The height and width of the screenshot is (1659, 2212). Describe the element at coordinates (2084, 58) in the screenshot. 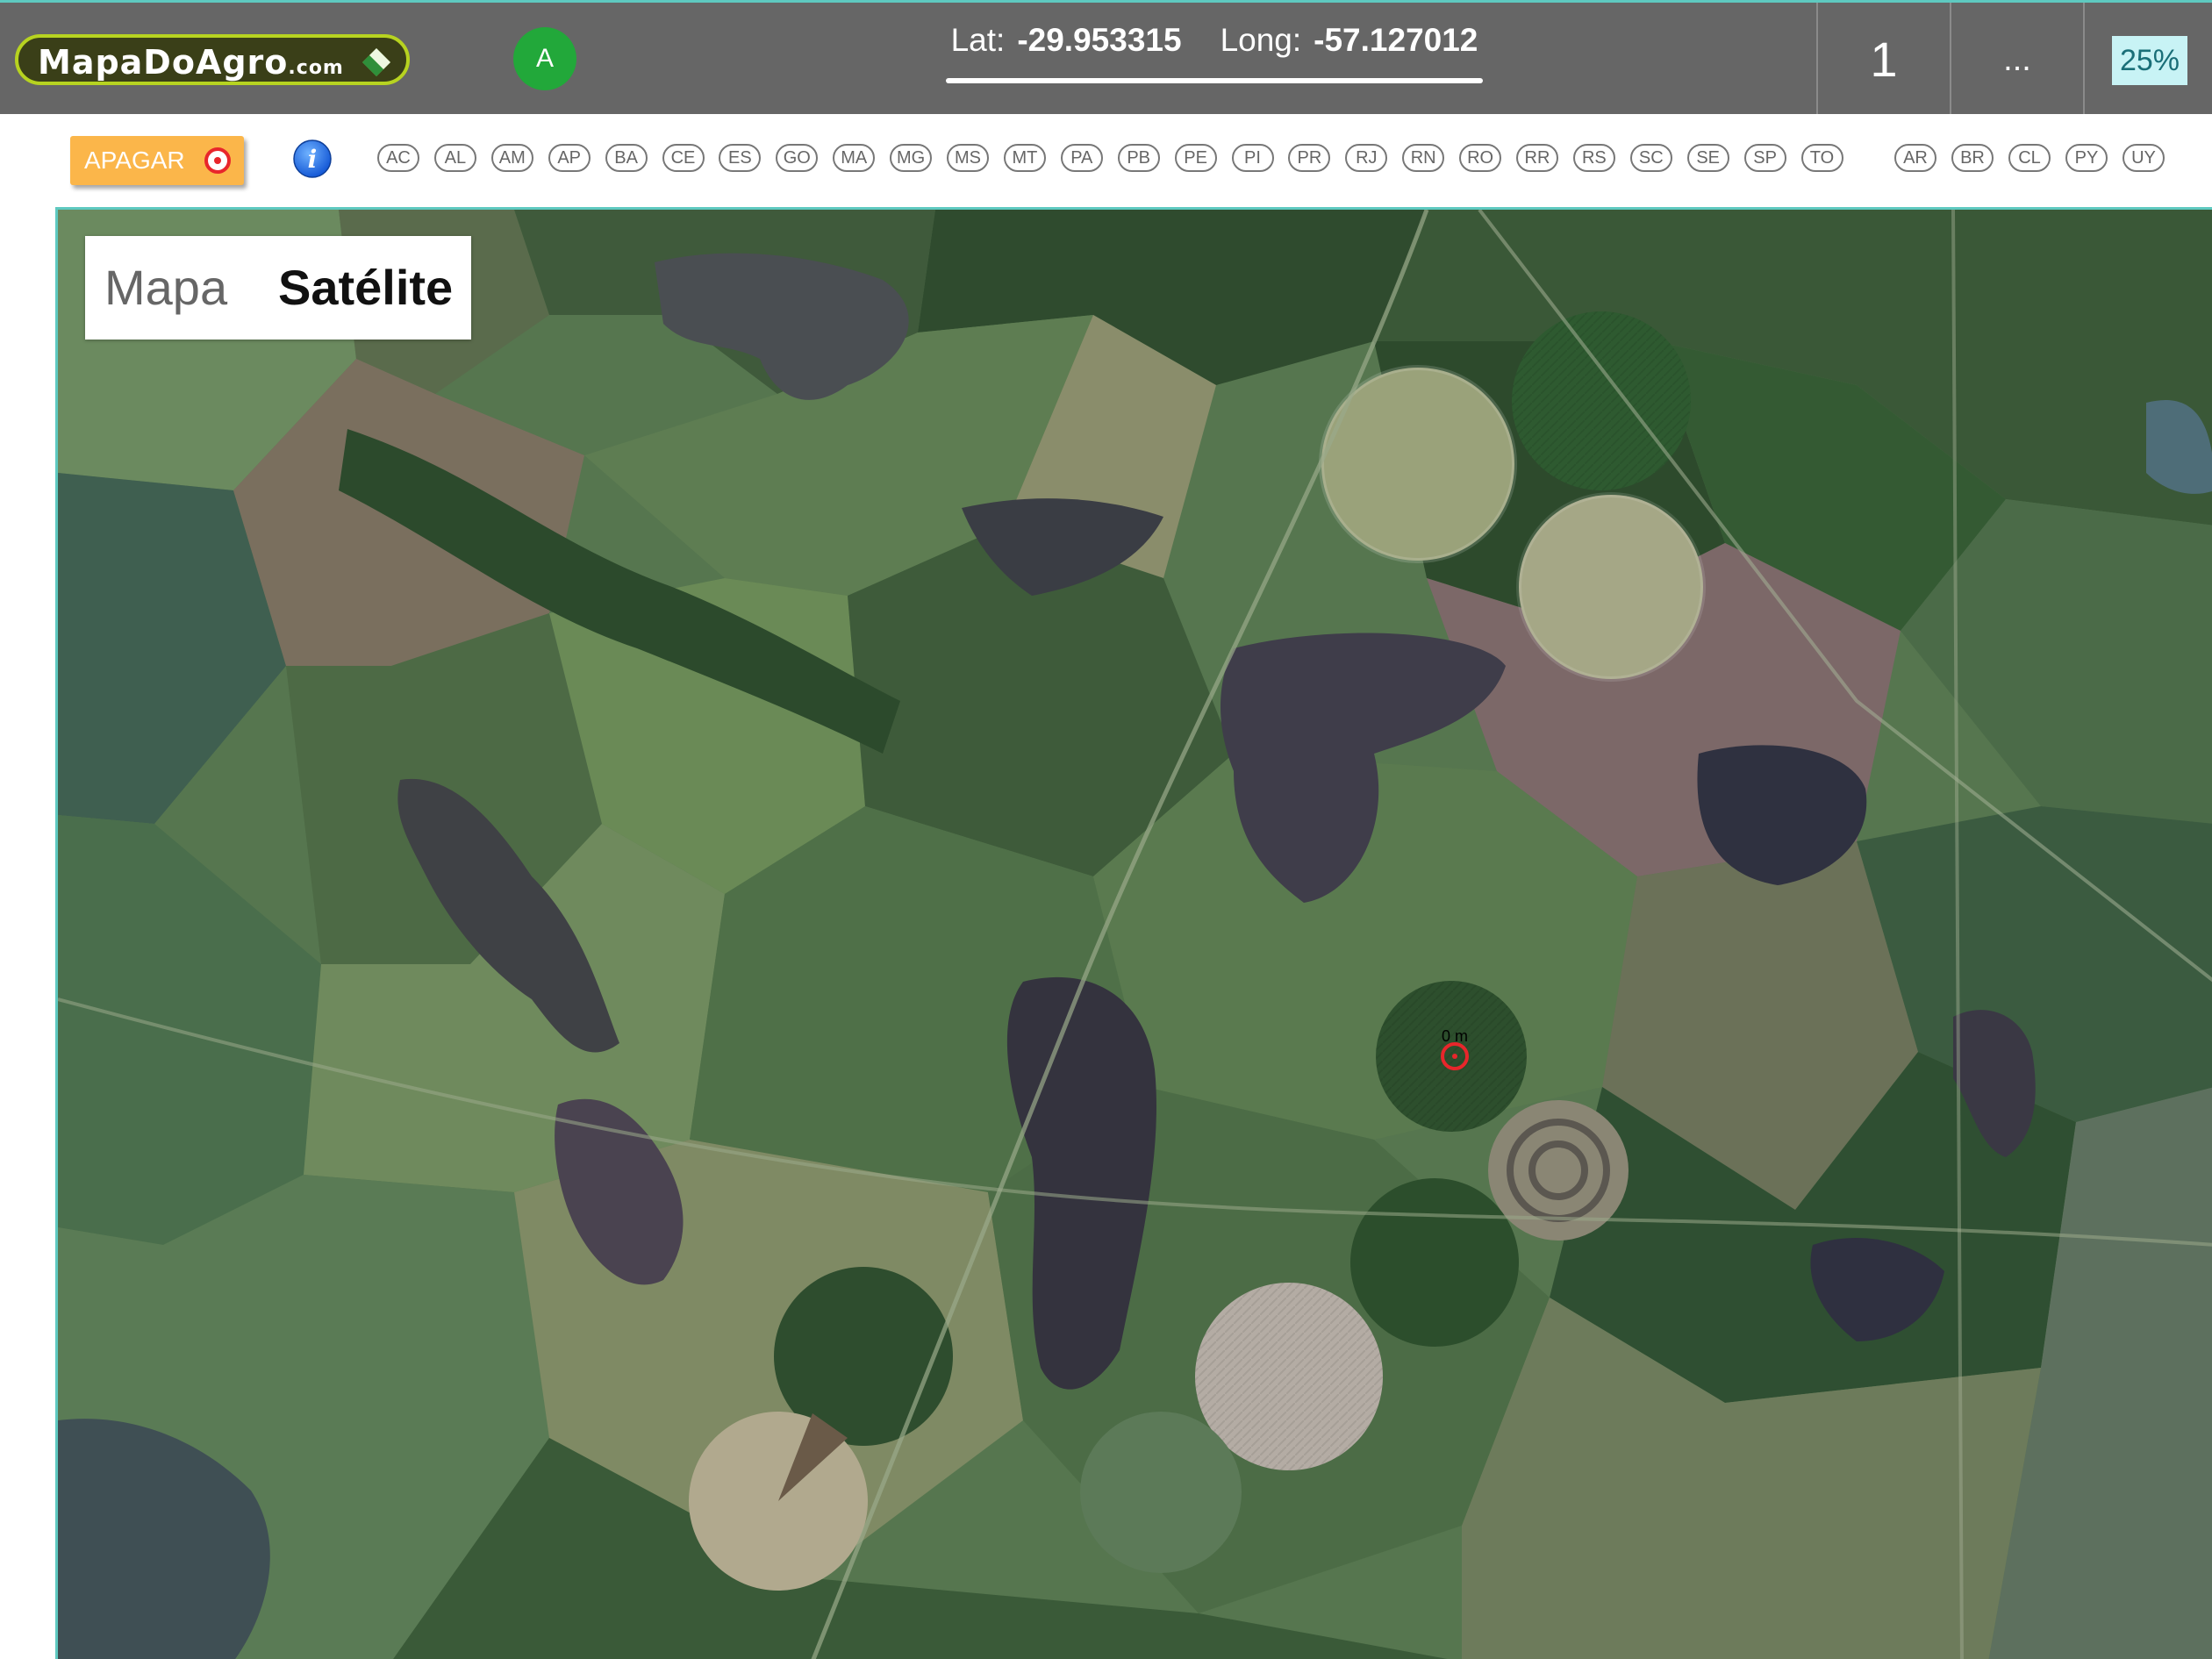

I see `header-divider` at that location.